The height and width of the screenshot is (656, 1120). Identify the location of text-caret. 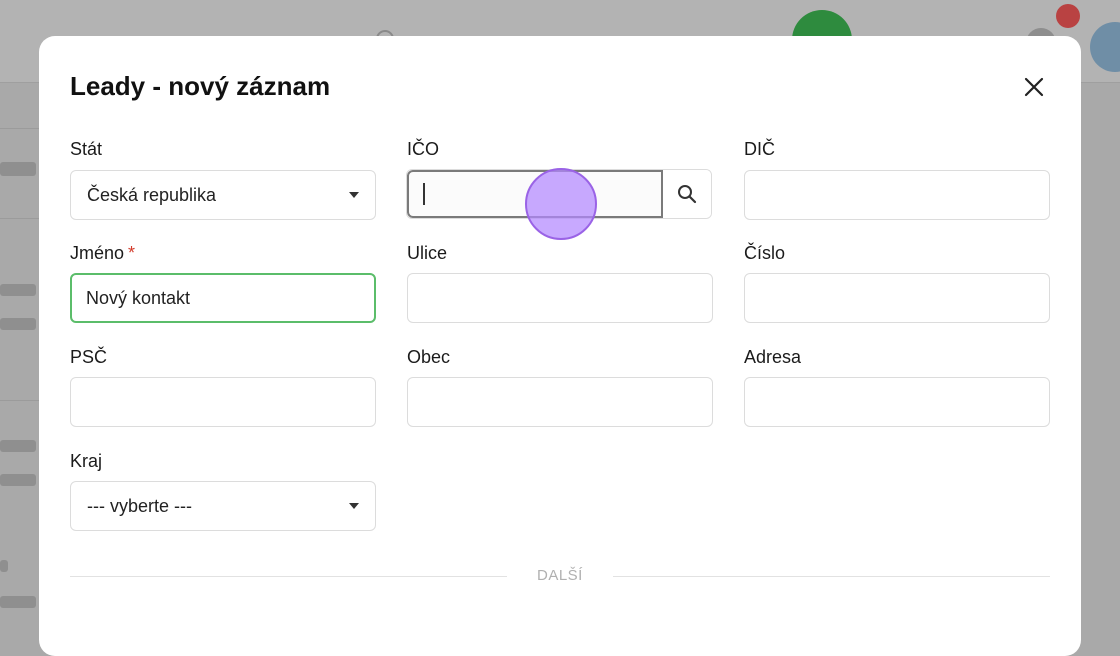
(424, 194).